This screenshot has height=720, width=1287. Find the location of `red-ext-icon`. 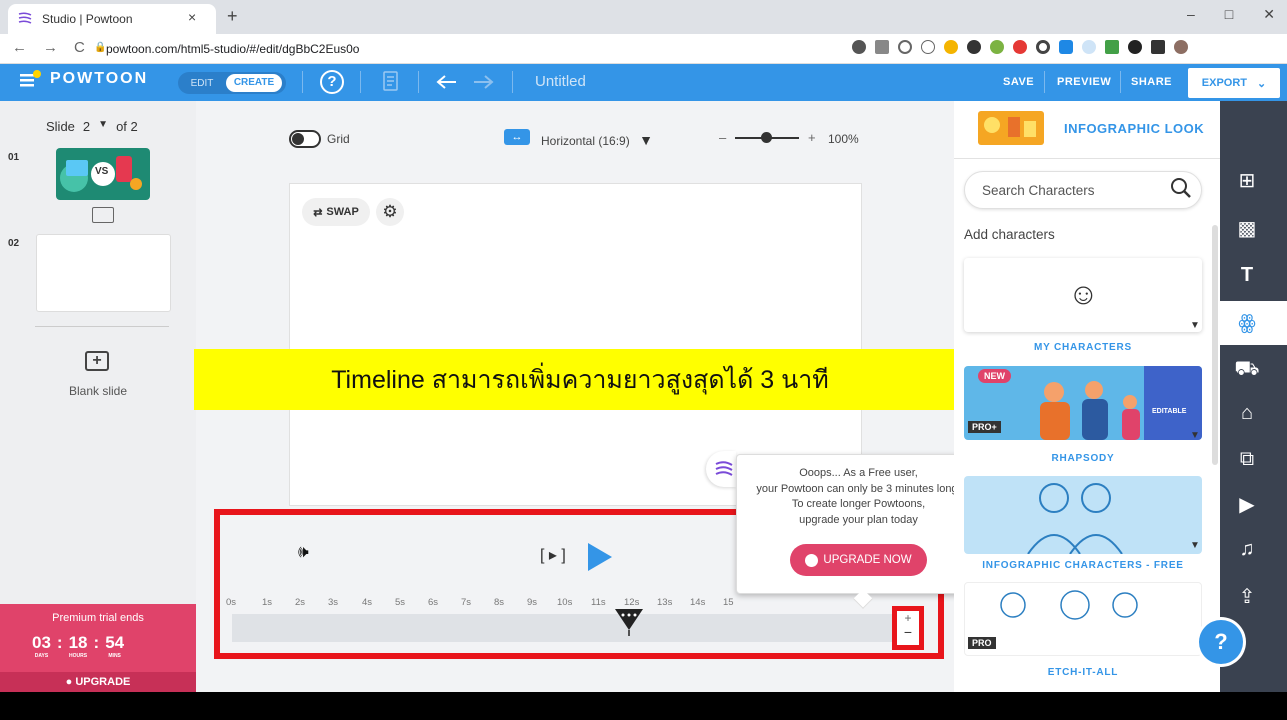

red-ext-icon is located at coordinates (1020, 47).